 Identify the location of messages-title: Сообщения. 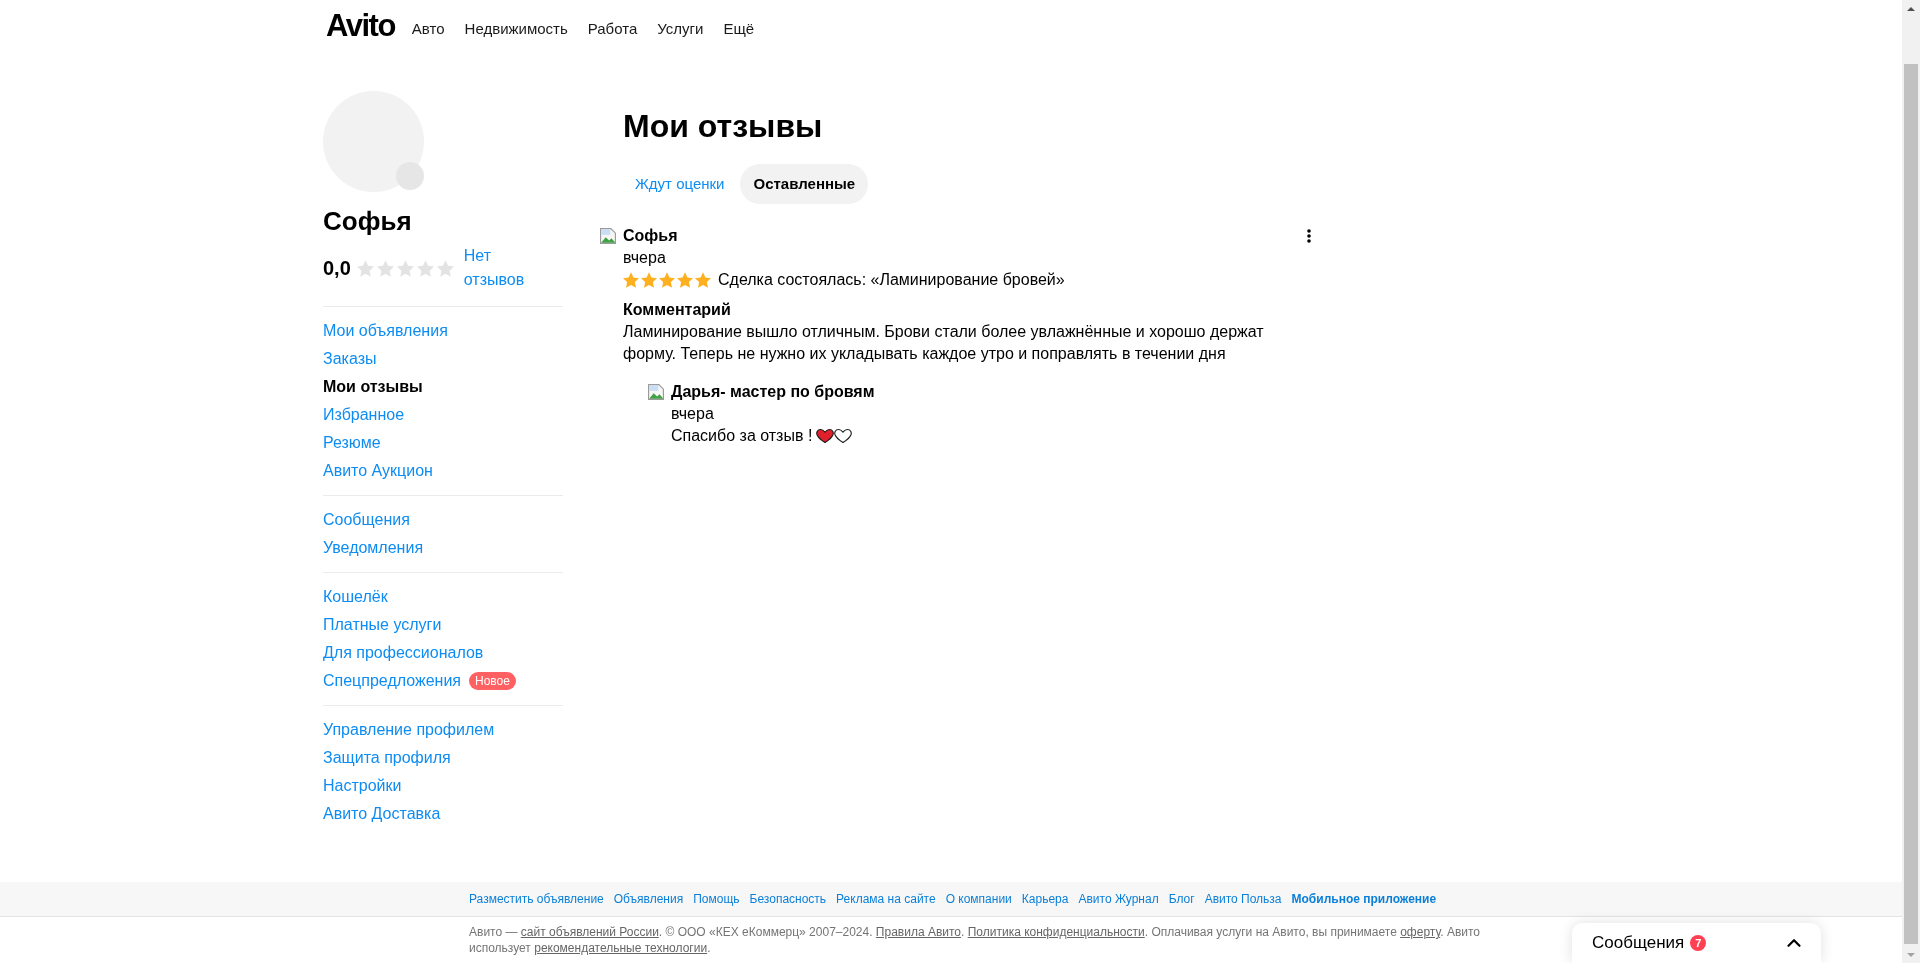
(1638, 943).